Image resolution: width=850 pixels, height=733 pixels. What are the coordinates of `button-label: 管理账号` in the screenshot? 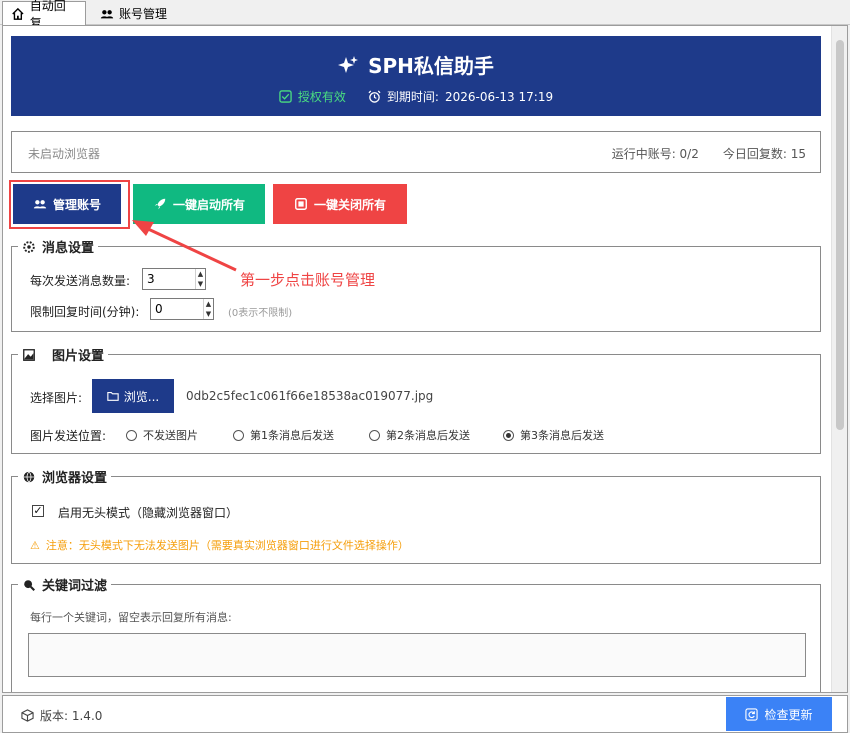 It's located at (76, 204).